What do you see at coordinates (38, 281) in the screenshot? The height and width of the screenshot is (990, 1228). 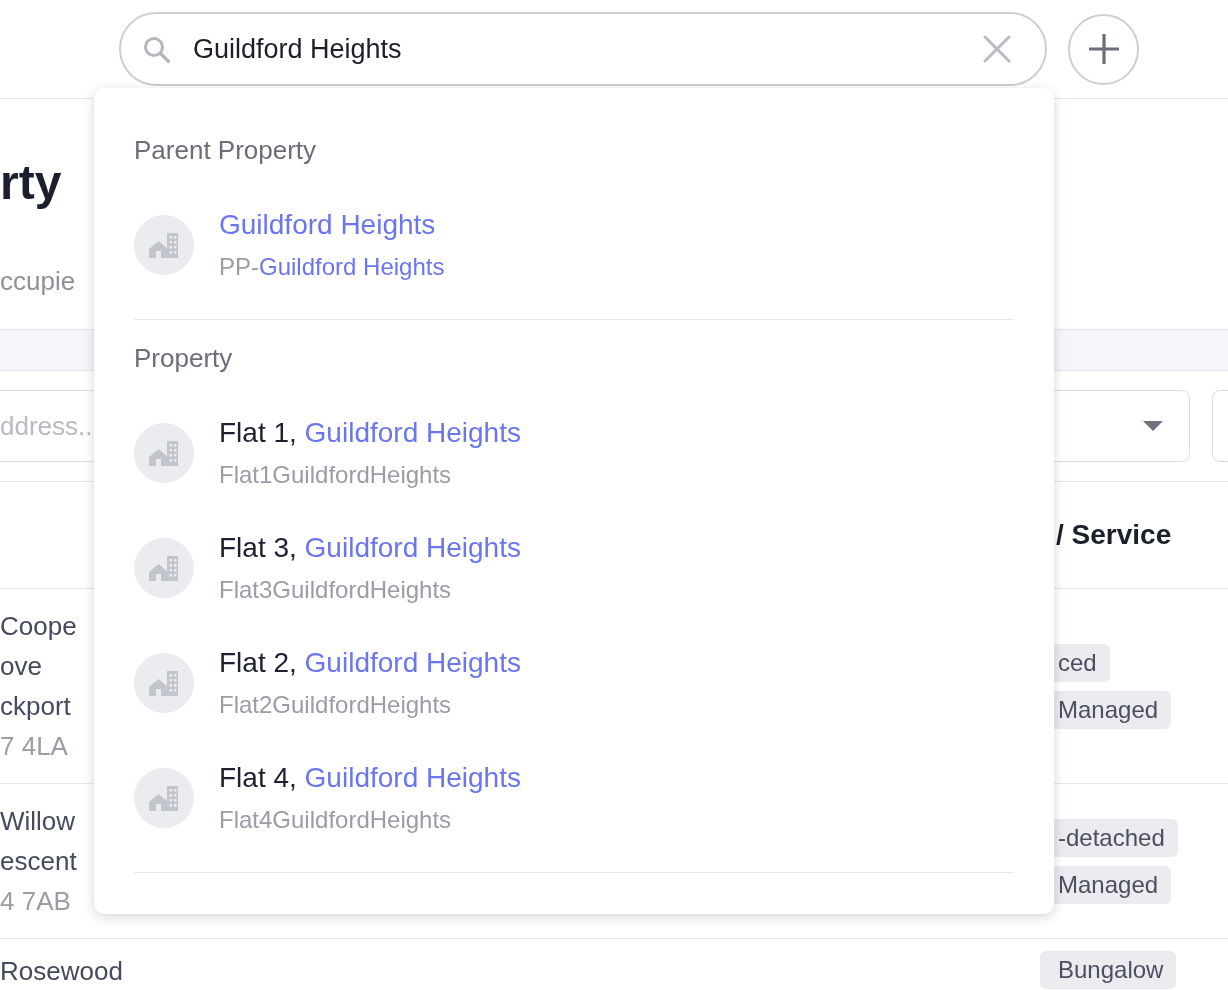 I see `page-subtitle: ccupie` at bounding box center [38, 281].